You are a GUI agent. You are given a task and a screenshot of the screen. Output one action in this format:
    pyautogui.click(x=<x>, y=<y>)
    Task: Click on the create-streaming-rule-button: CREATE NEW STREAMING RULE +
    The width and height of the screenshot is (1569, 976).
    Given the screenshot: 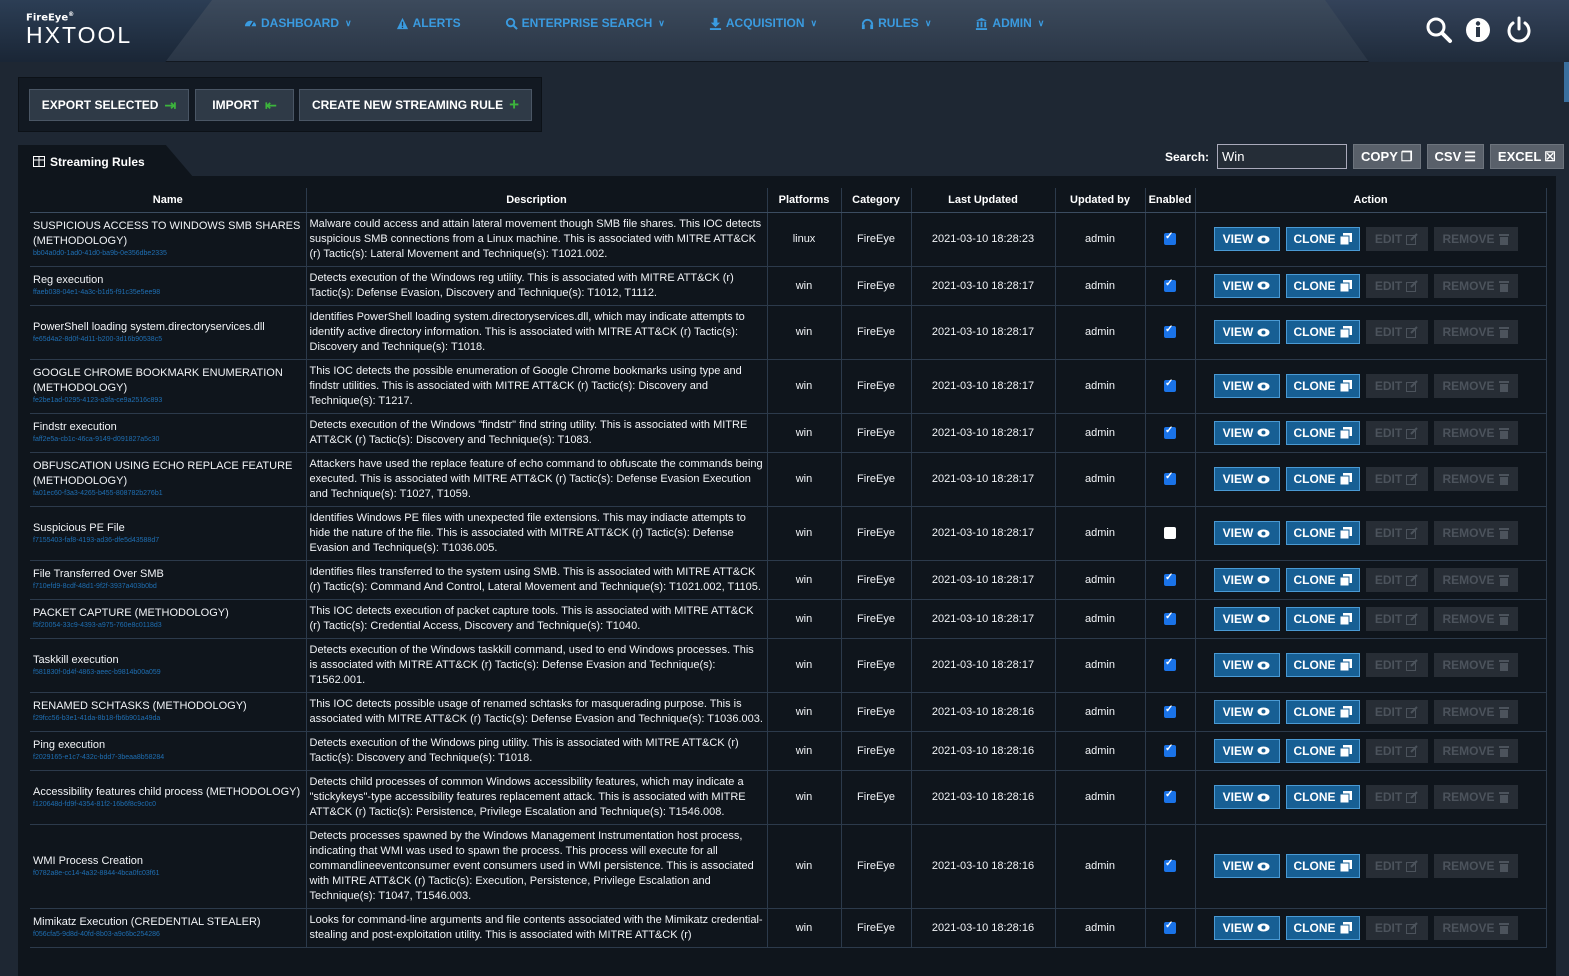 What is the action you would take?
    pyautogui.click(x=415, y=105)
    